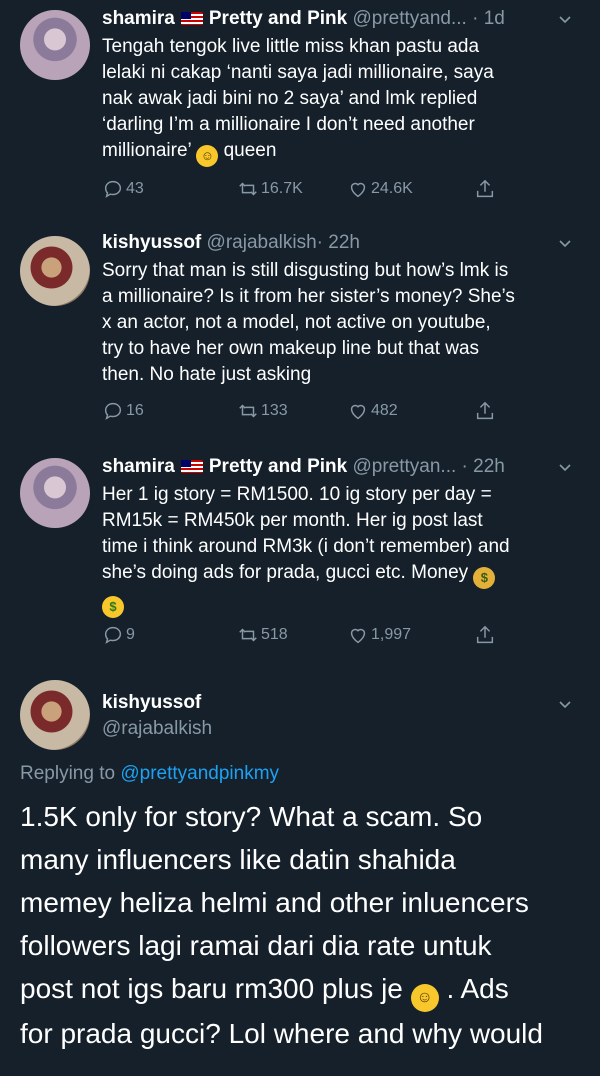 The image size is (600, 1076). I want to click on tweet-actions: 43 16.7K 24.6K, so click(337, 189).